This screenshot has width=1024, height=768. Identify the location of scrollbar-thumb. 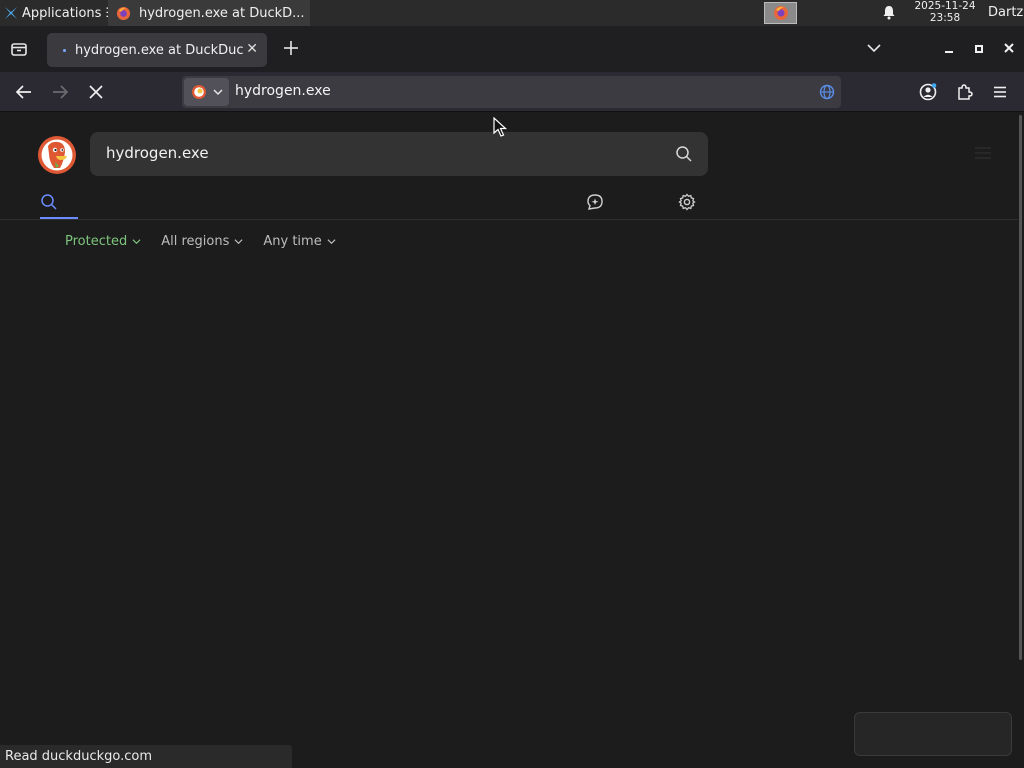
(1020, 387).